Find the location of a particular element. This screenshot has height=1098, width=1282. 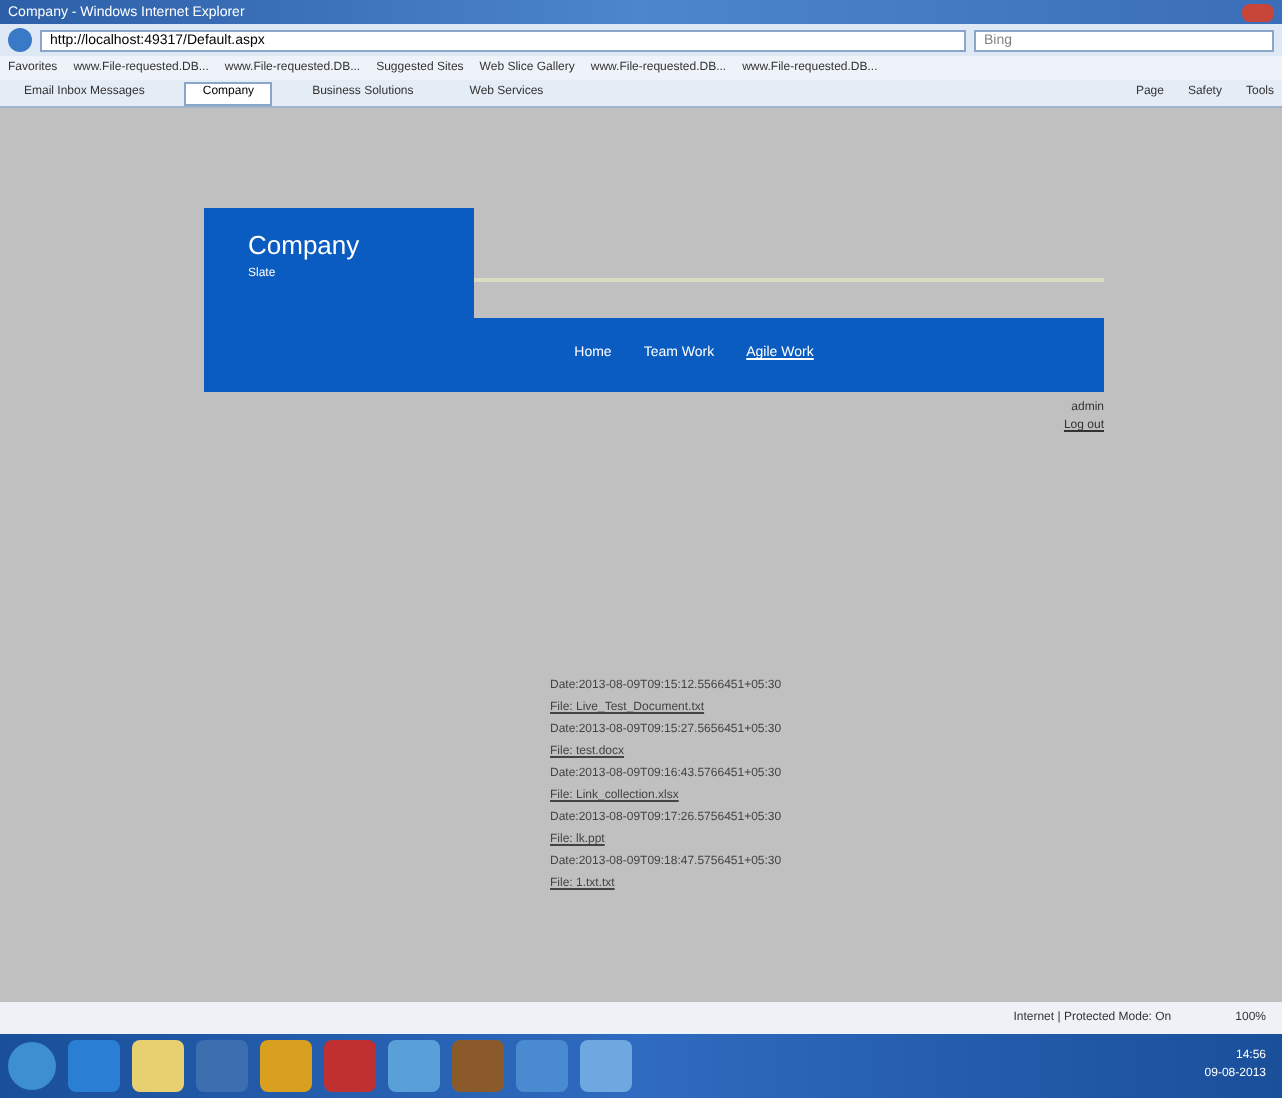

close-button is located at coordinates (1258, 12).